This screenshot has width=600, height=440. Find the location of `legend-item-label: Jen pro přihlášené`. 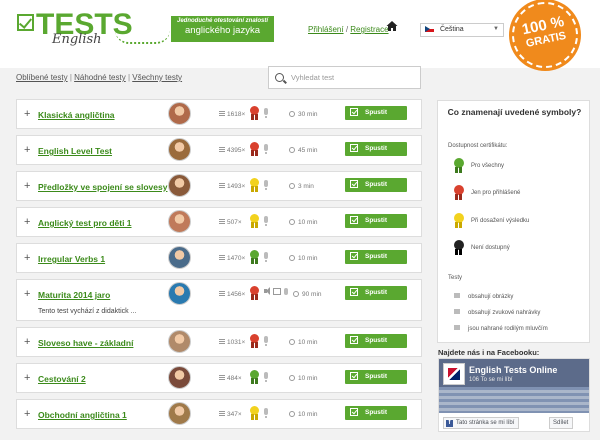

legend-item-label: Jen pro přihlášené is located at coordinates (496, 193).